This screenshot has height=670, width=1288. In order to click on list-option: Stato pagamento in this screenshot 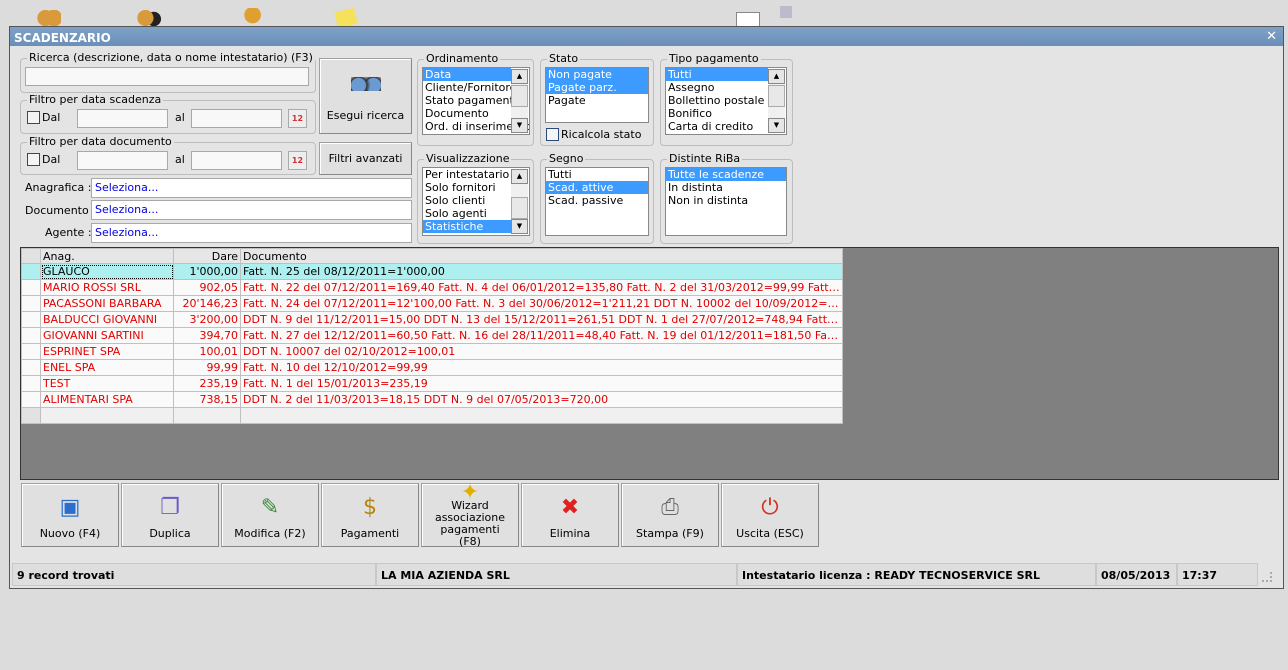, I will do `click(472, 100)`.